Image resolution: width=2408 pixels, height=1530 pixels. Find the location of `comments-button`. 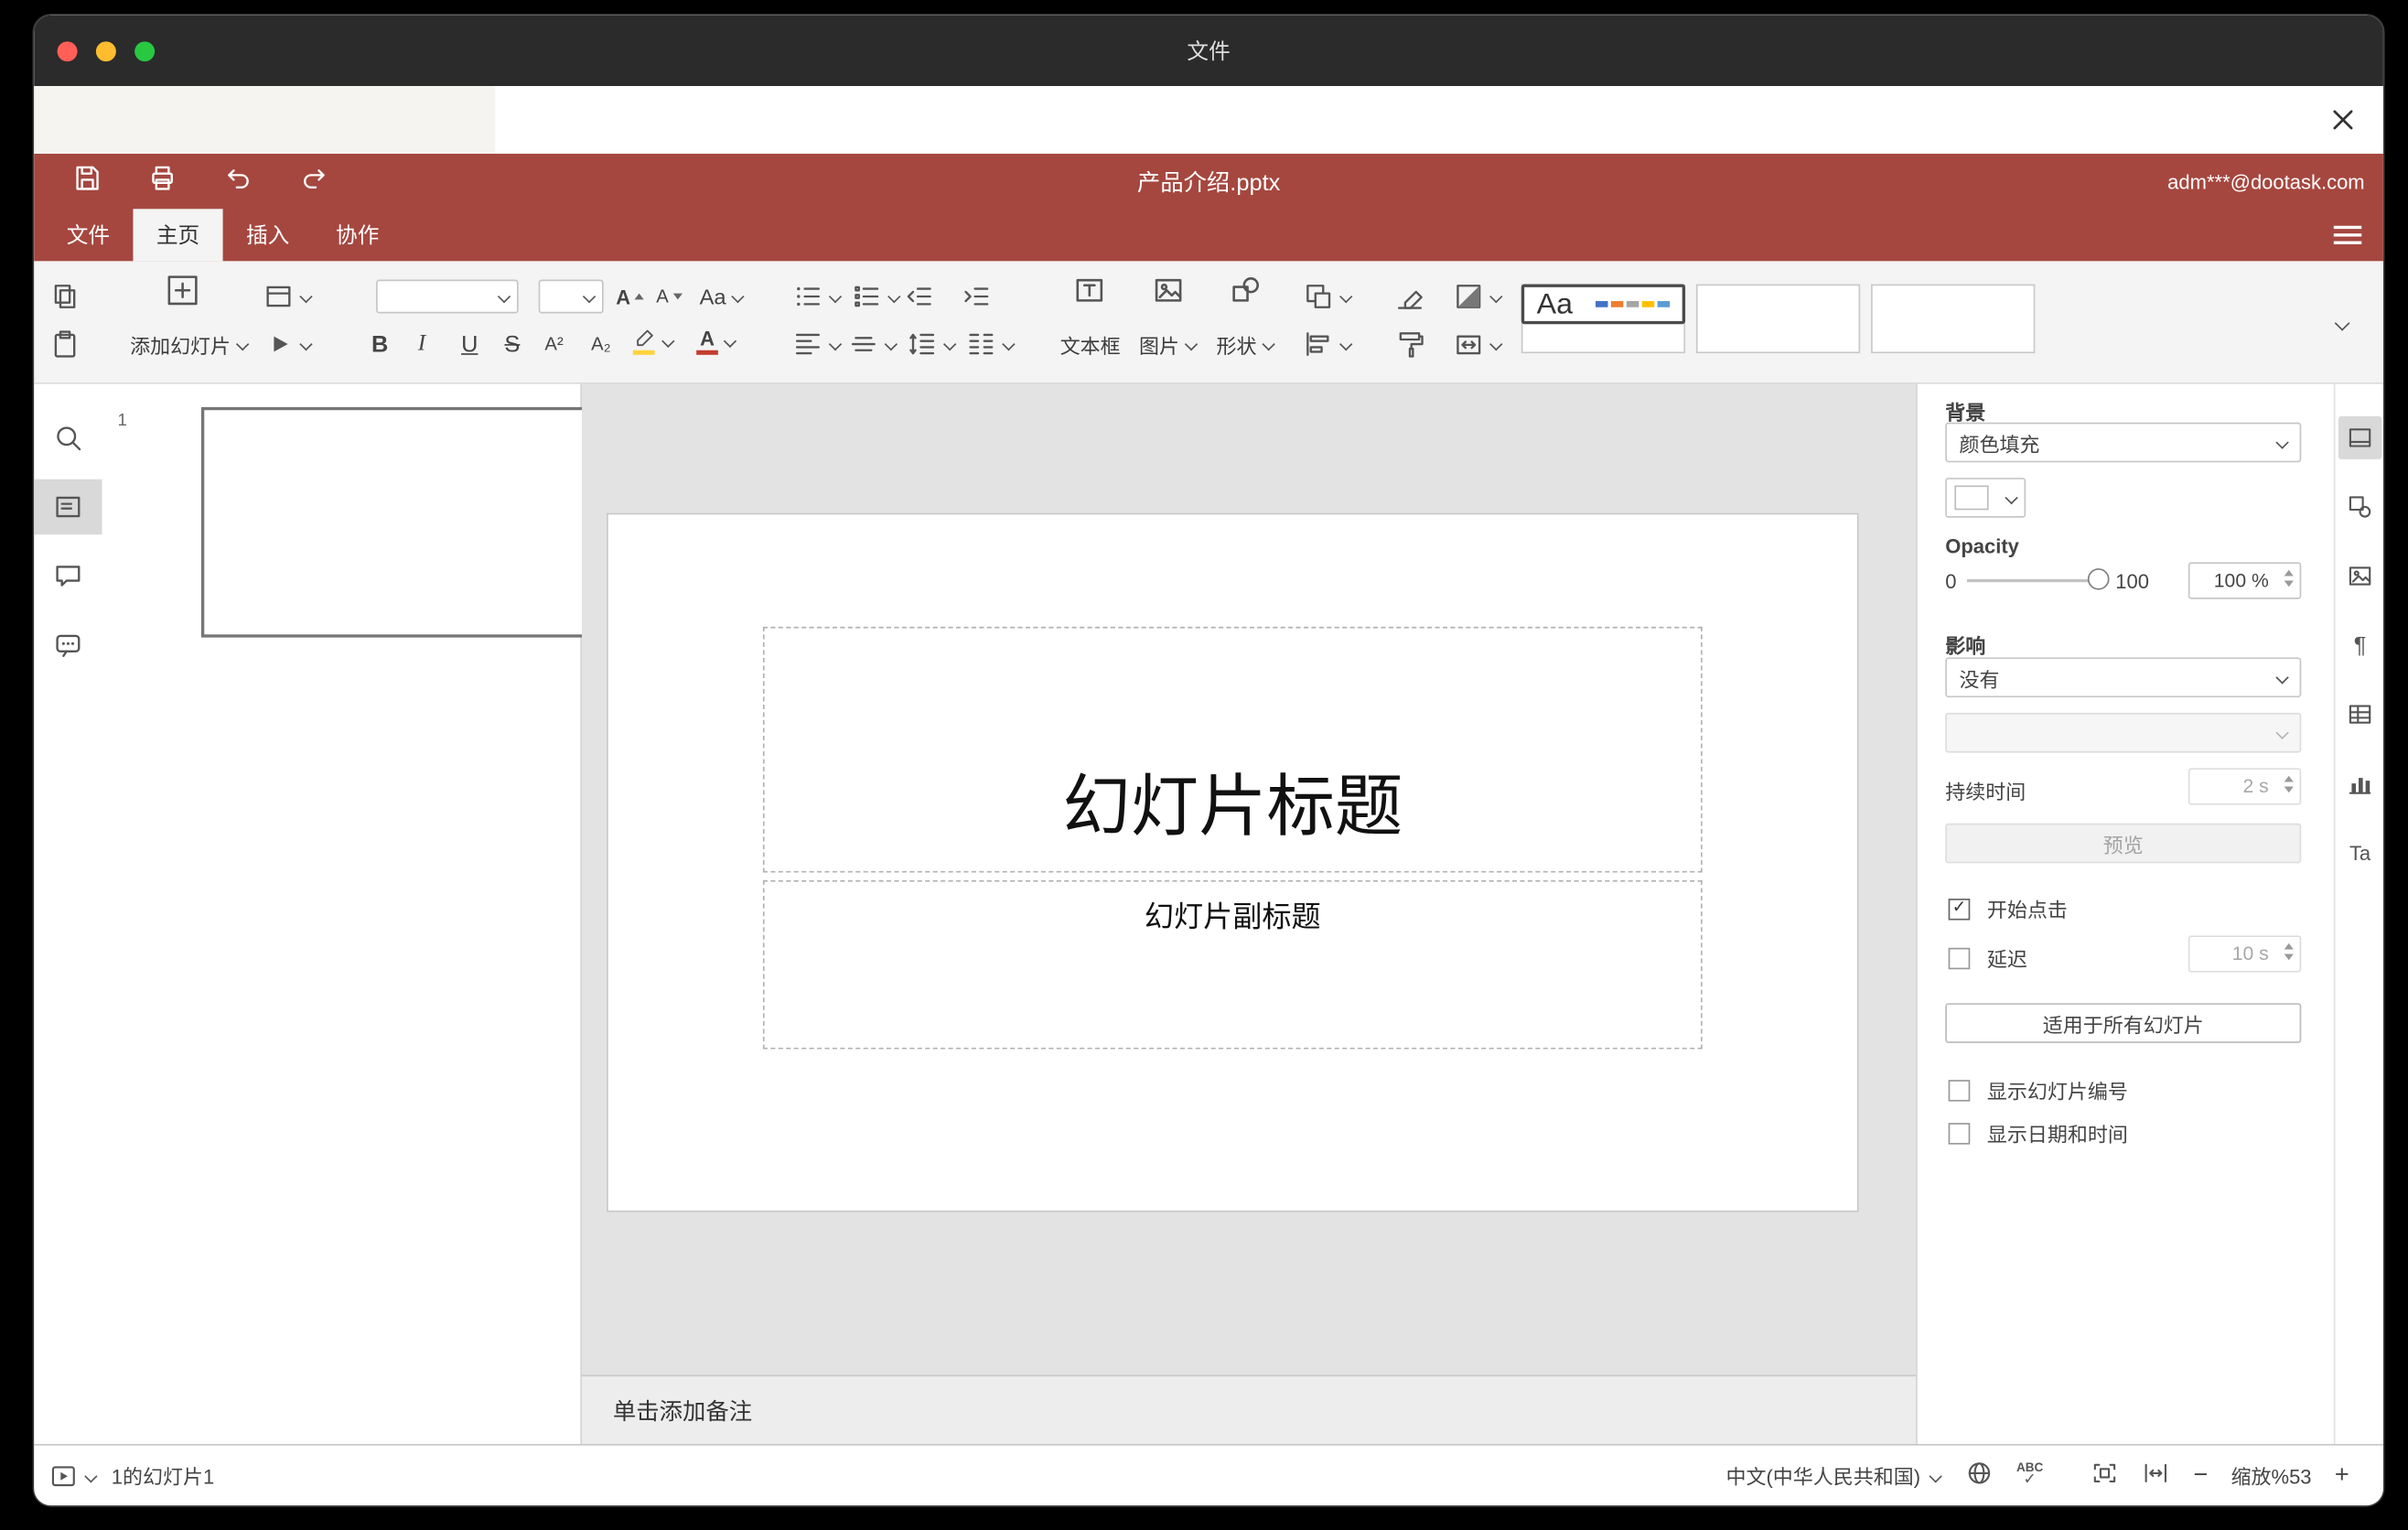

comments-button is located at coordinates (68, 575).